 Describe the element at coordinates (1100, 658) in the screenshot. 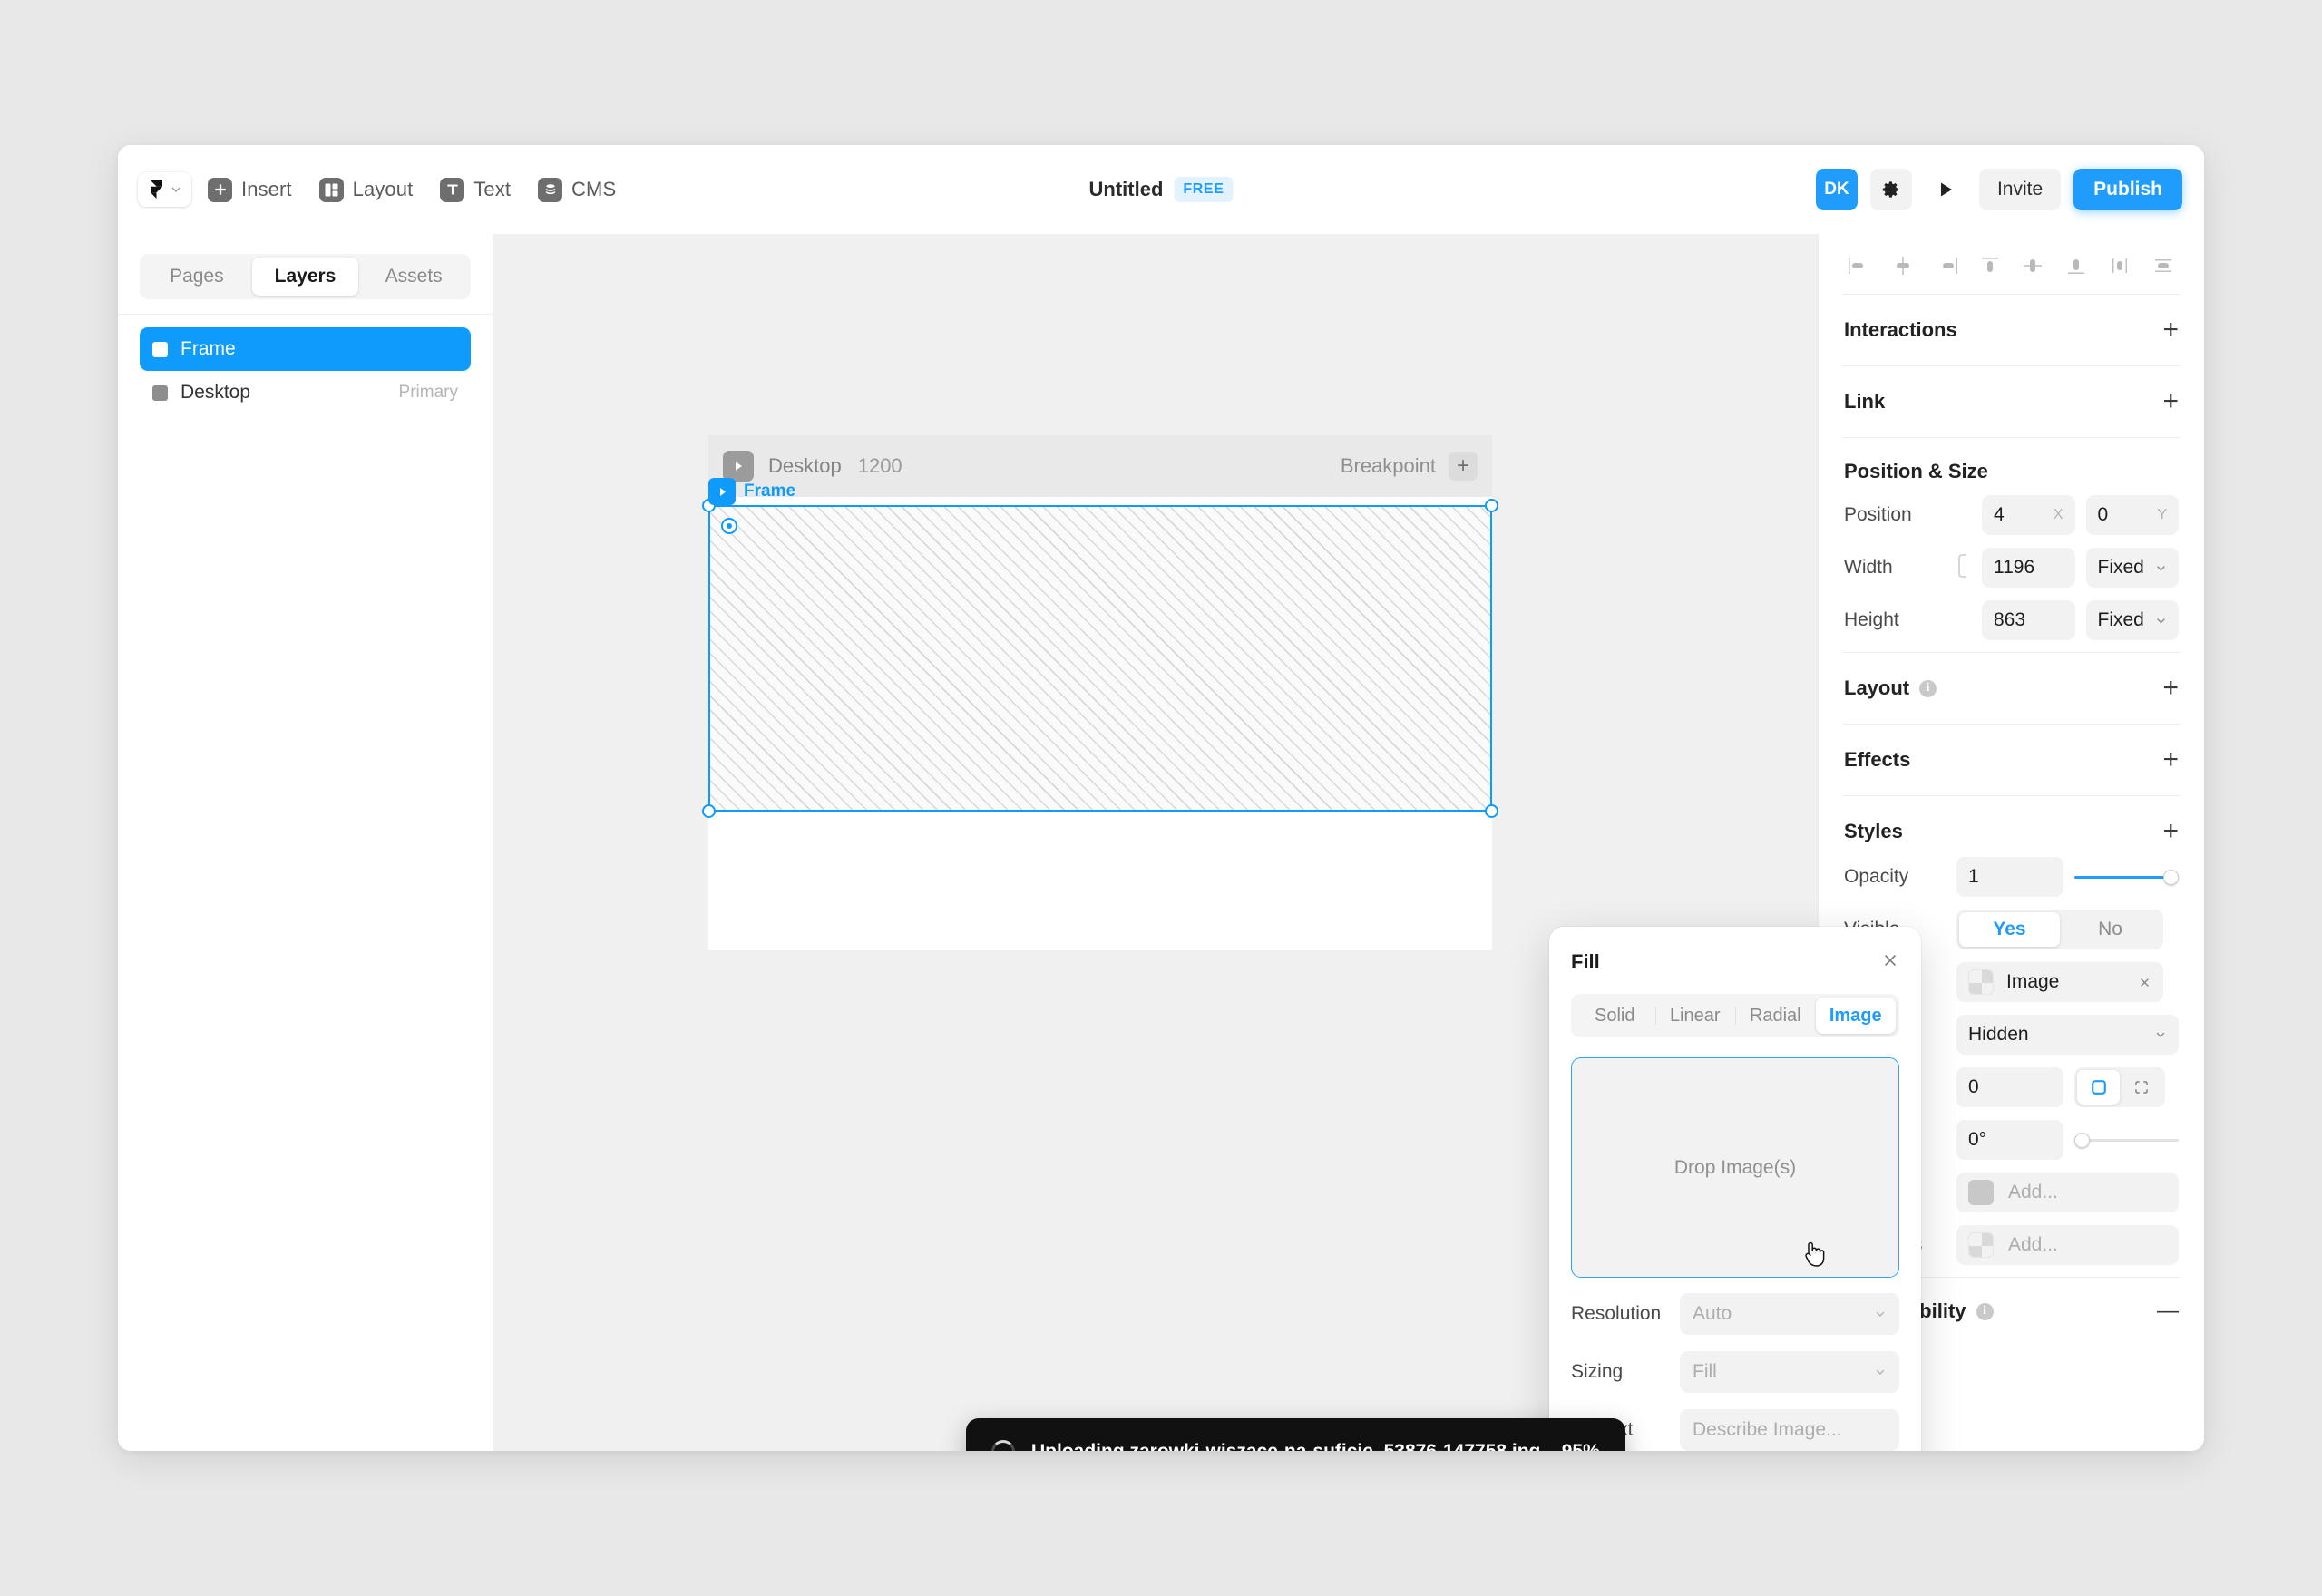

I see `selected-frame` at that location.